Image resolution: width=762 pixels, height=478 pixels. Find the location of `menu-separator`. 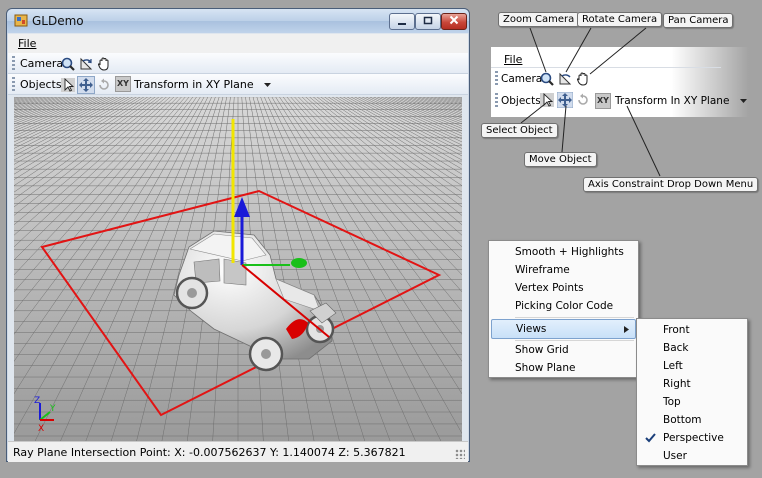

menu-separator is located at coordinates (574, 317).